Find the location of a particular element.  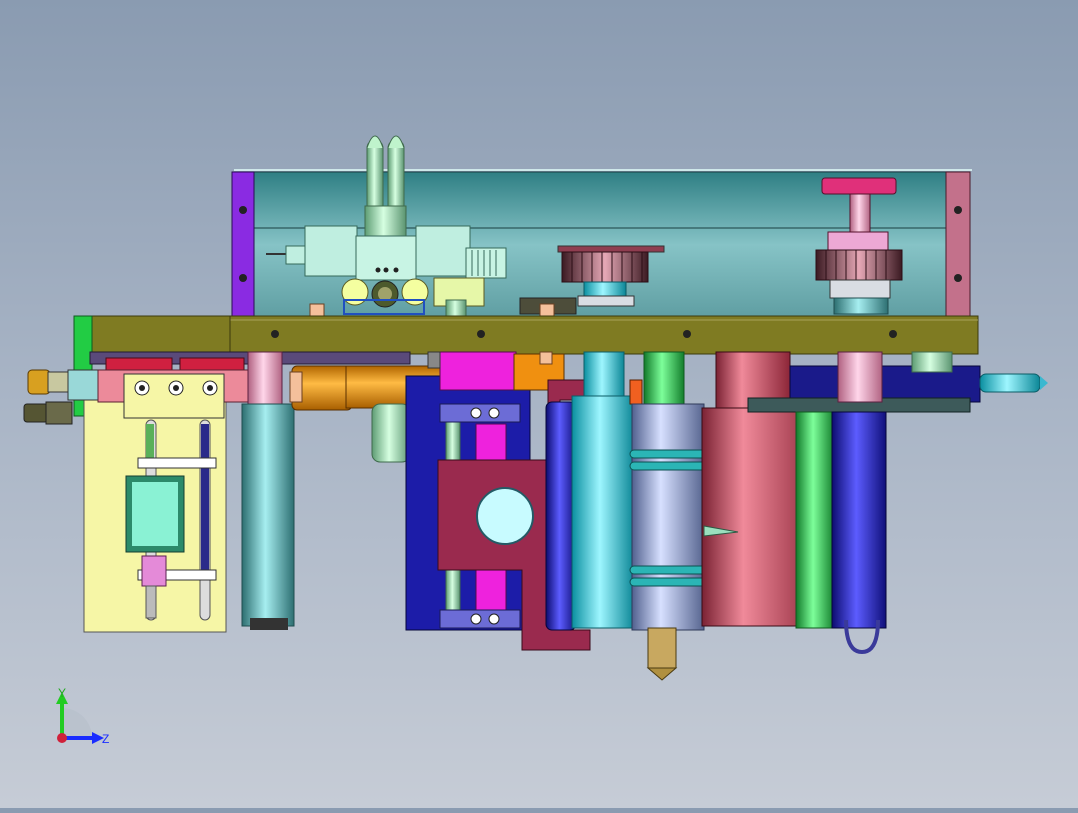

base-plate is located at coordinates (603, 335).